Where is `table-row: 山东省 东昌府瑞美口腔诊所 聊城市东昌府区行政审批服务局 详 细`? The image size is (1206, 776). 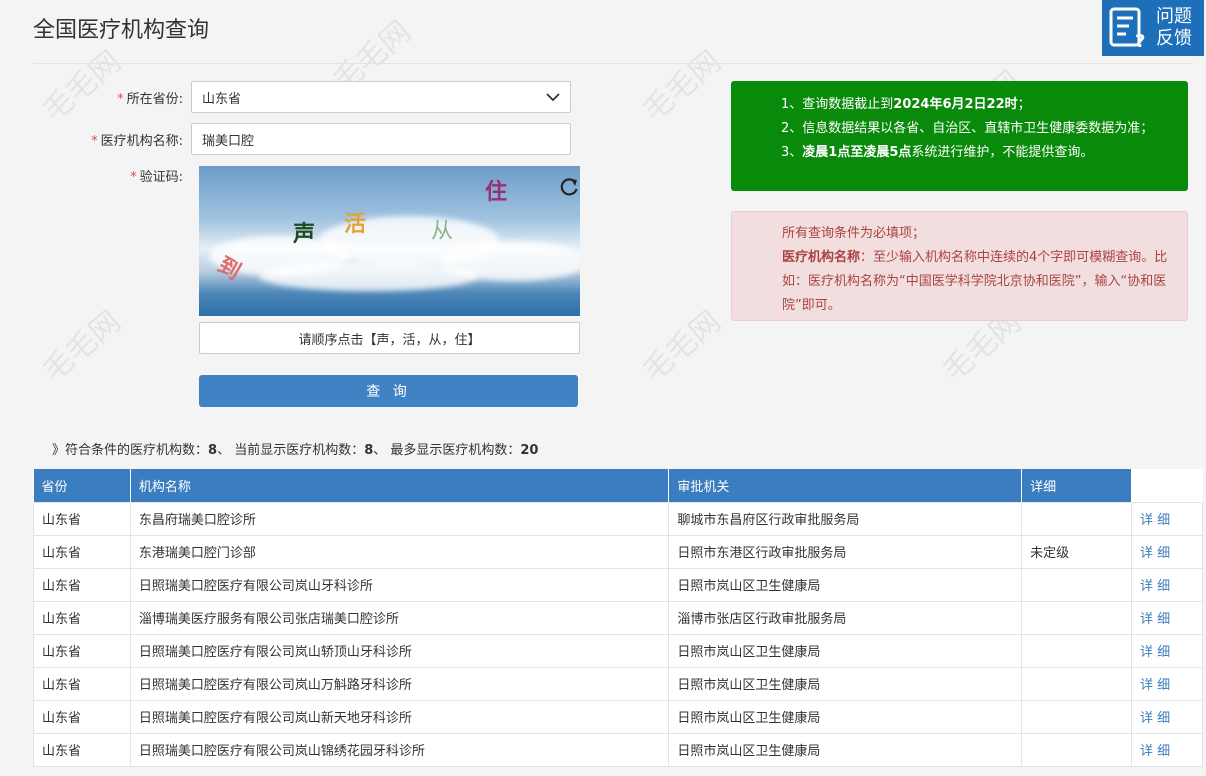 table-row: 山东省 东昌府瑞美口腔诊所 聊城市东昌府区行政审批服务局 详 细 is located at coordinates (618, 518).